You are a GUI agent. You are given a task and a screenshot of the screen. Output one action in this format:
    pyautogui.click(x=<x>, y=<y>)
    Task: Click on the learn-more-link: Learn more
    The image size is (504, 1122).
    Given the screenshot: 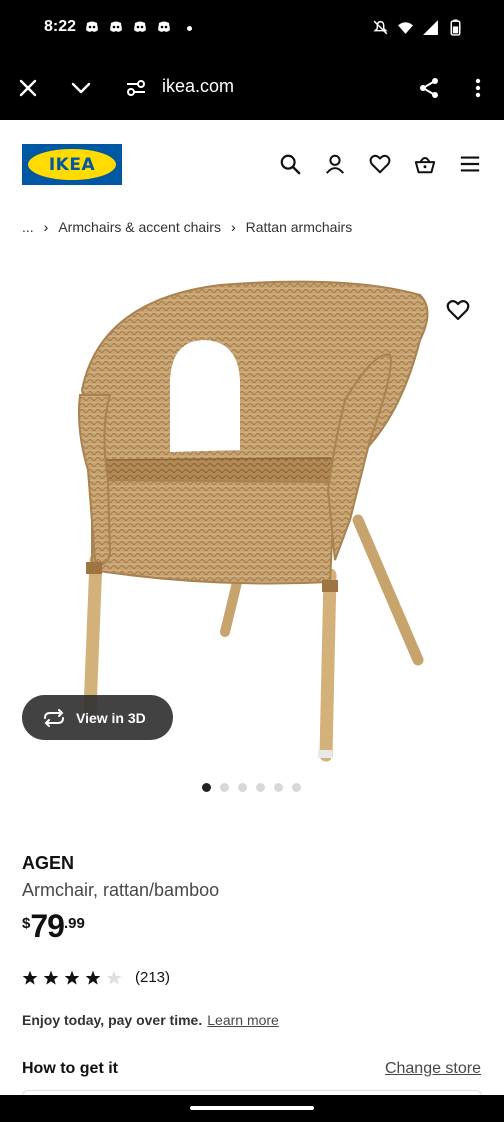 What is the action you would take?
    pyautogui.click(x=243, y=1020)
    